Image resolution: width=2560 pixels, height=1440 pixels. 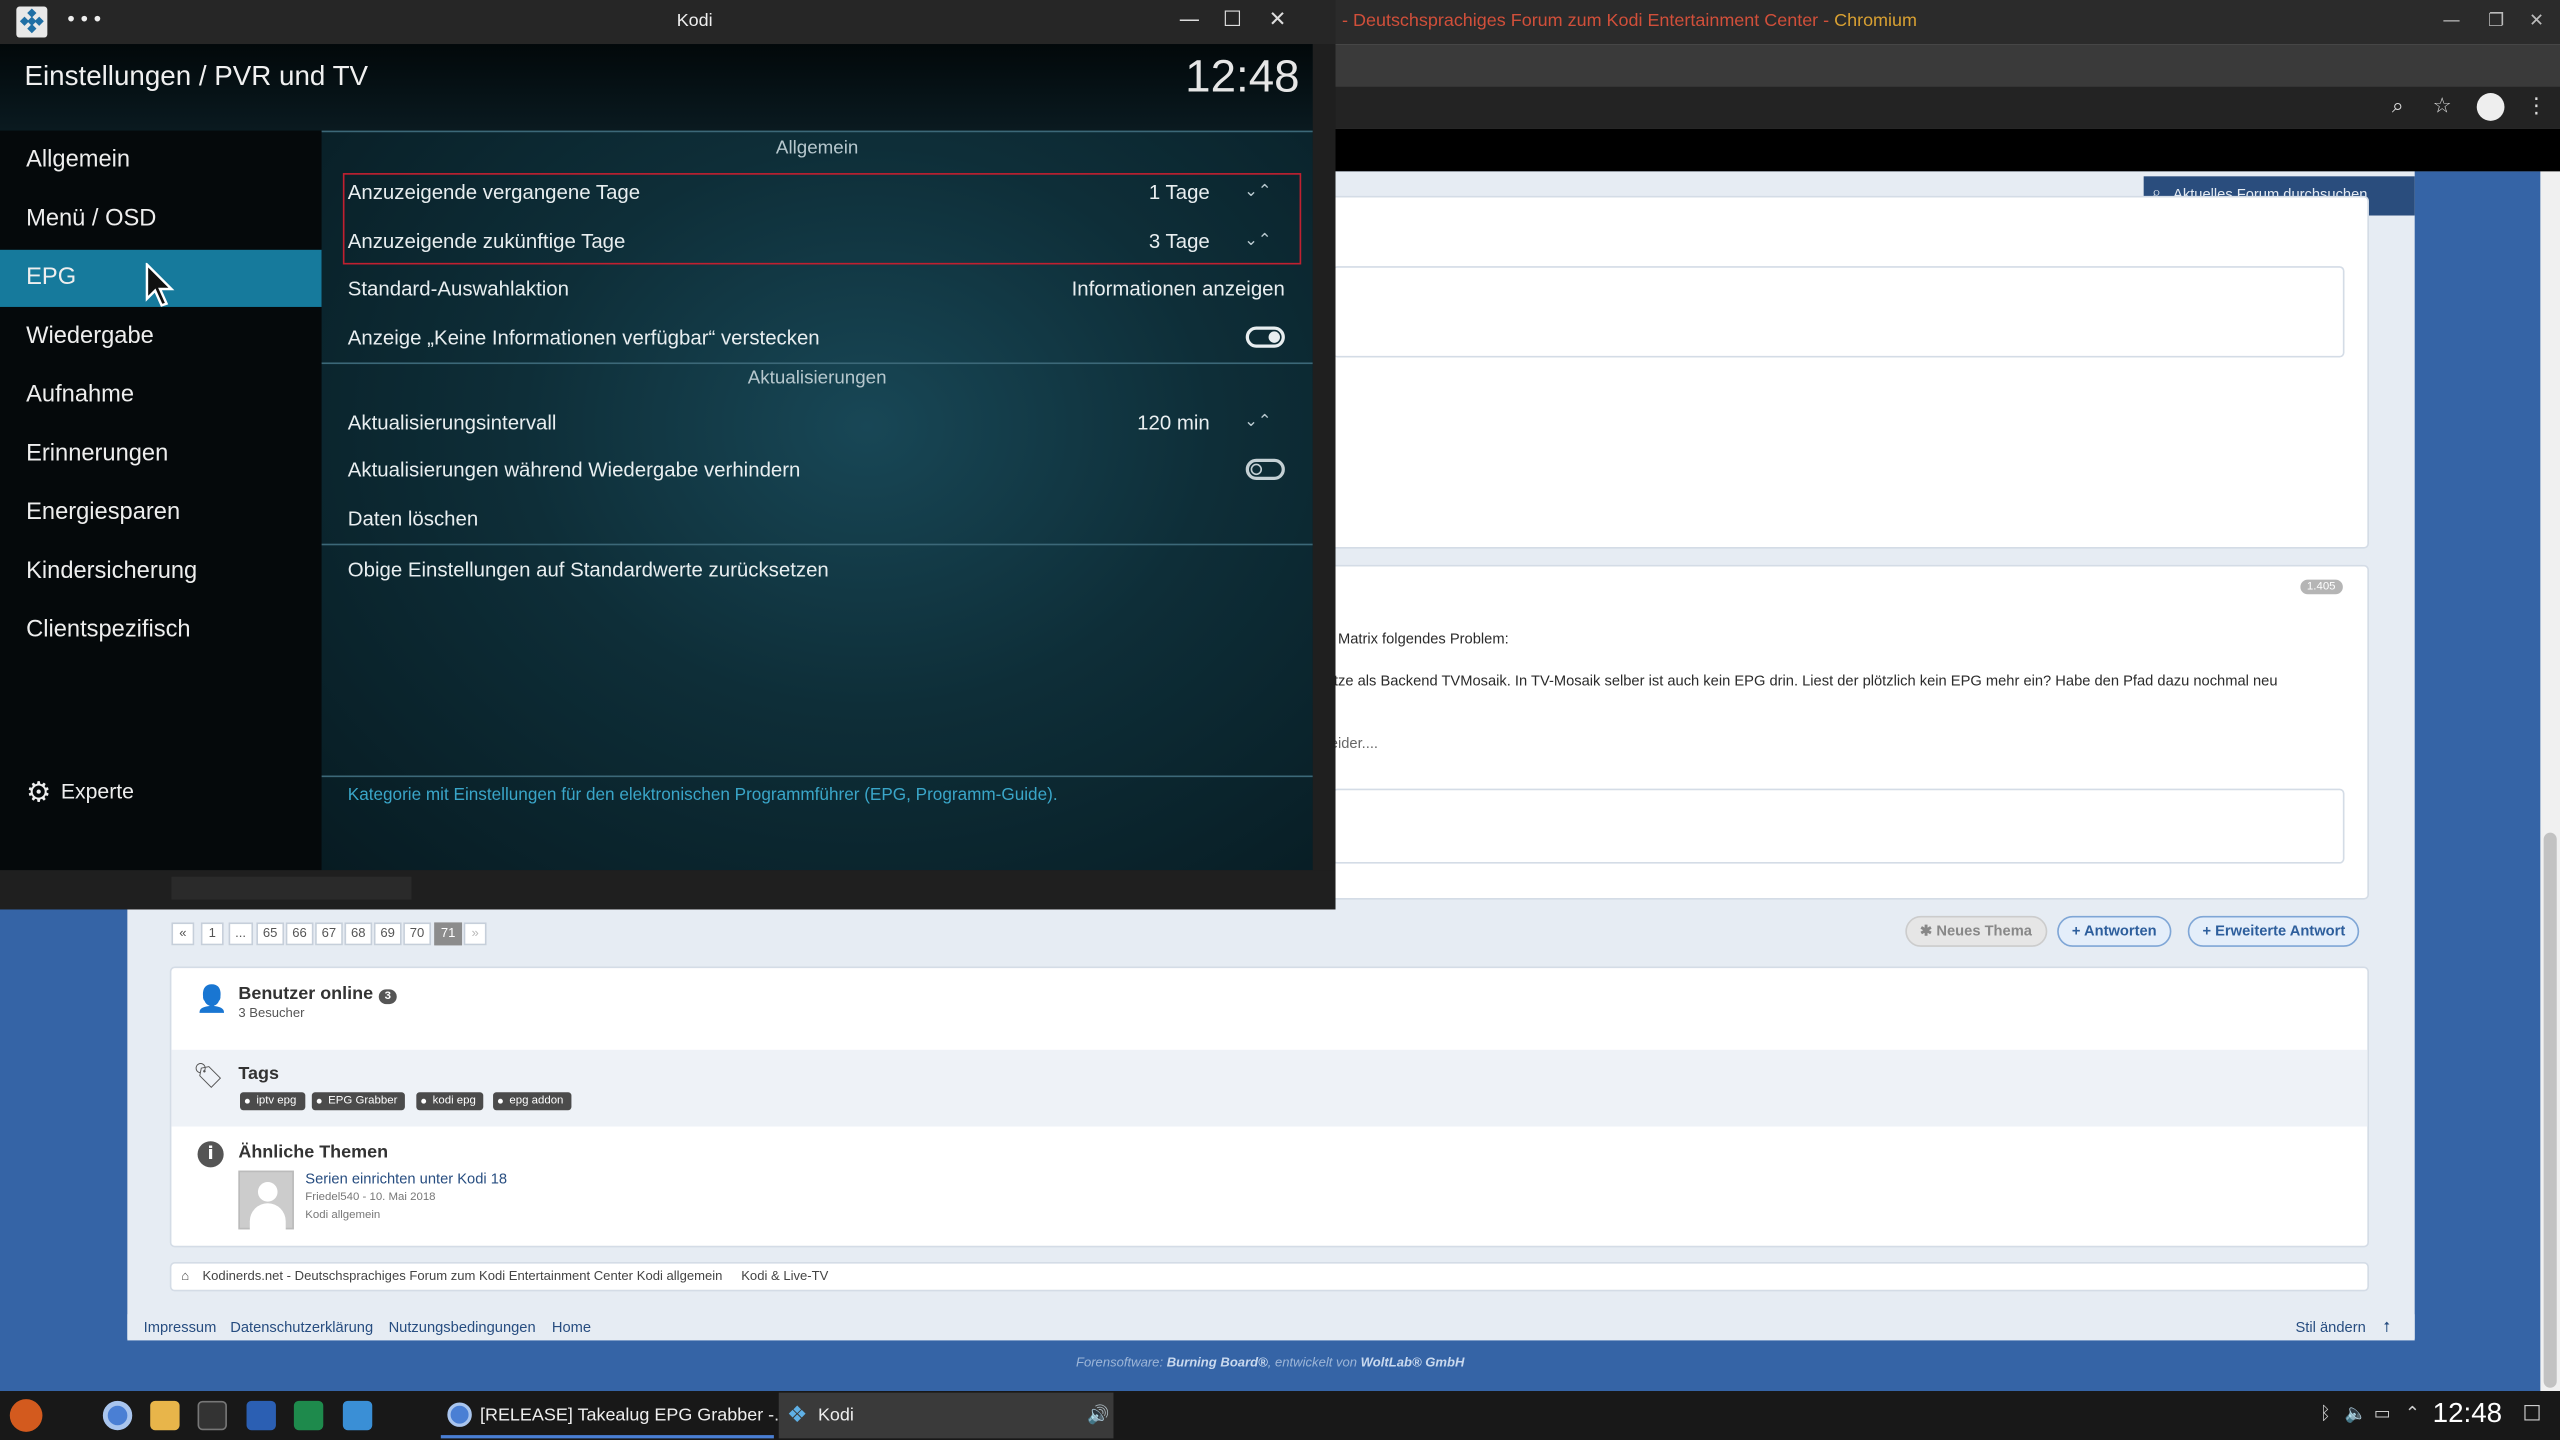 What do you see at coordinates (318, 994) in the screenshot?
I see `online-users-title: Benutzer online 3` at bounding box center [318, 994].